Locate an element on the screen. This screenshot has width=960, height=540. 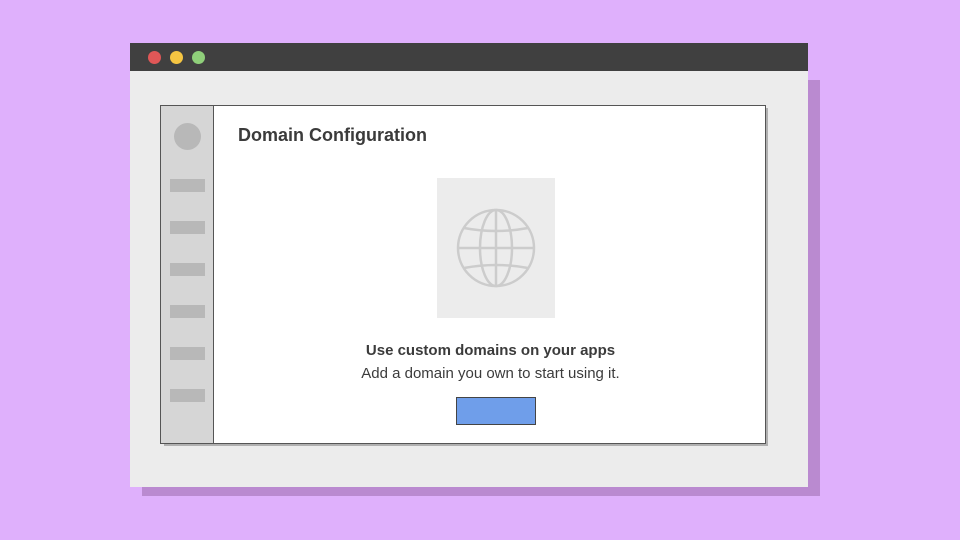
empty-state-heading: Use custom domains on your apps is located at coordinates (490, 350).